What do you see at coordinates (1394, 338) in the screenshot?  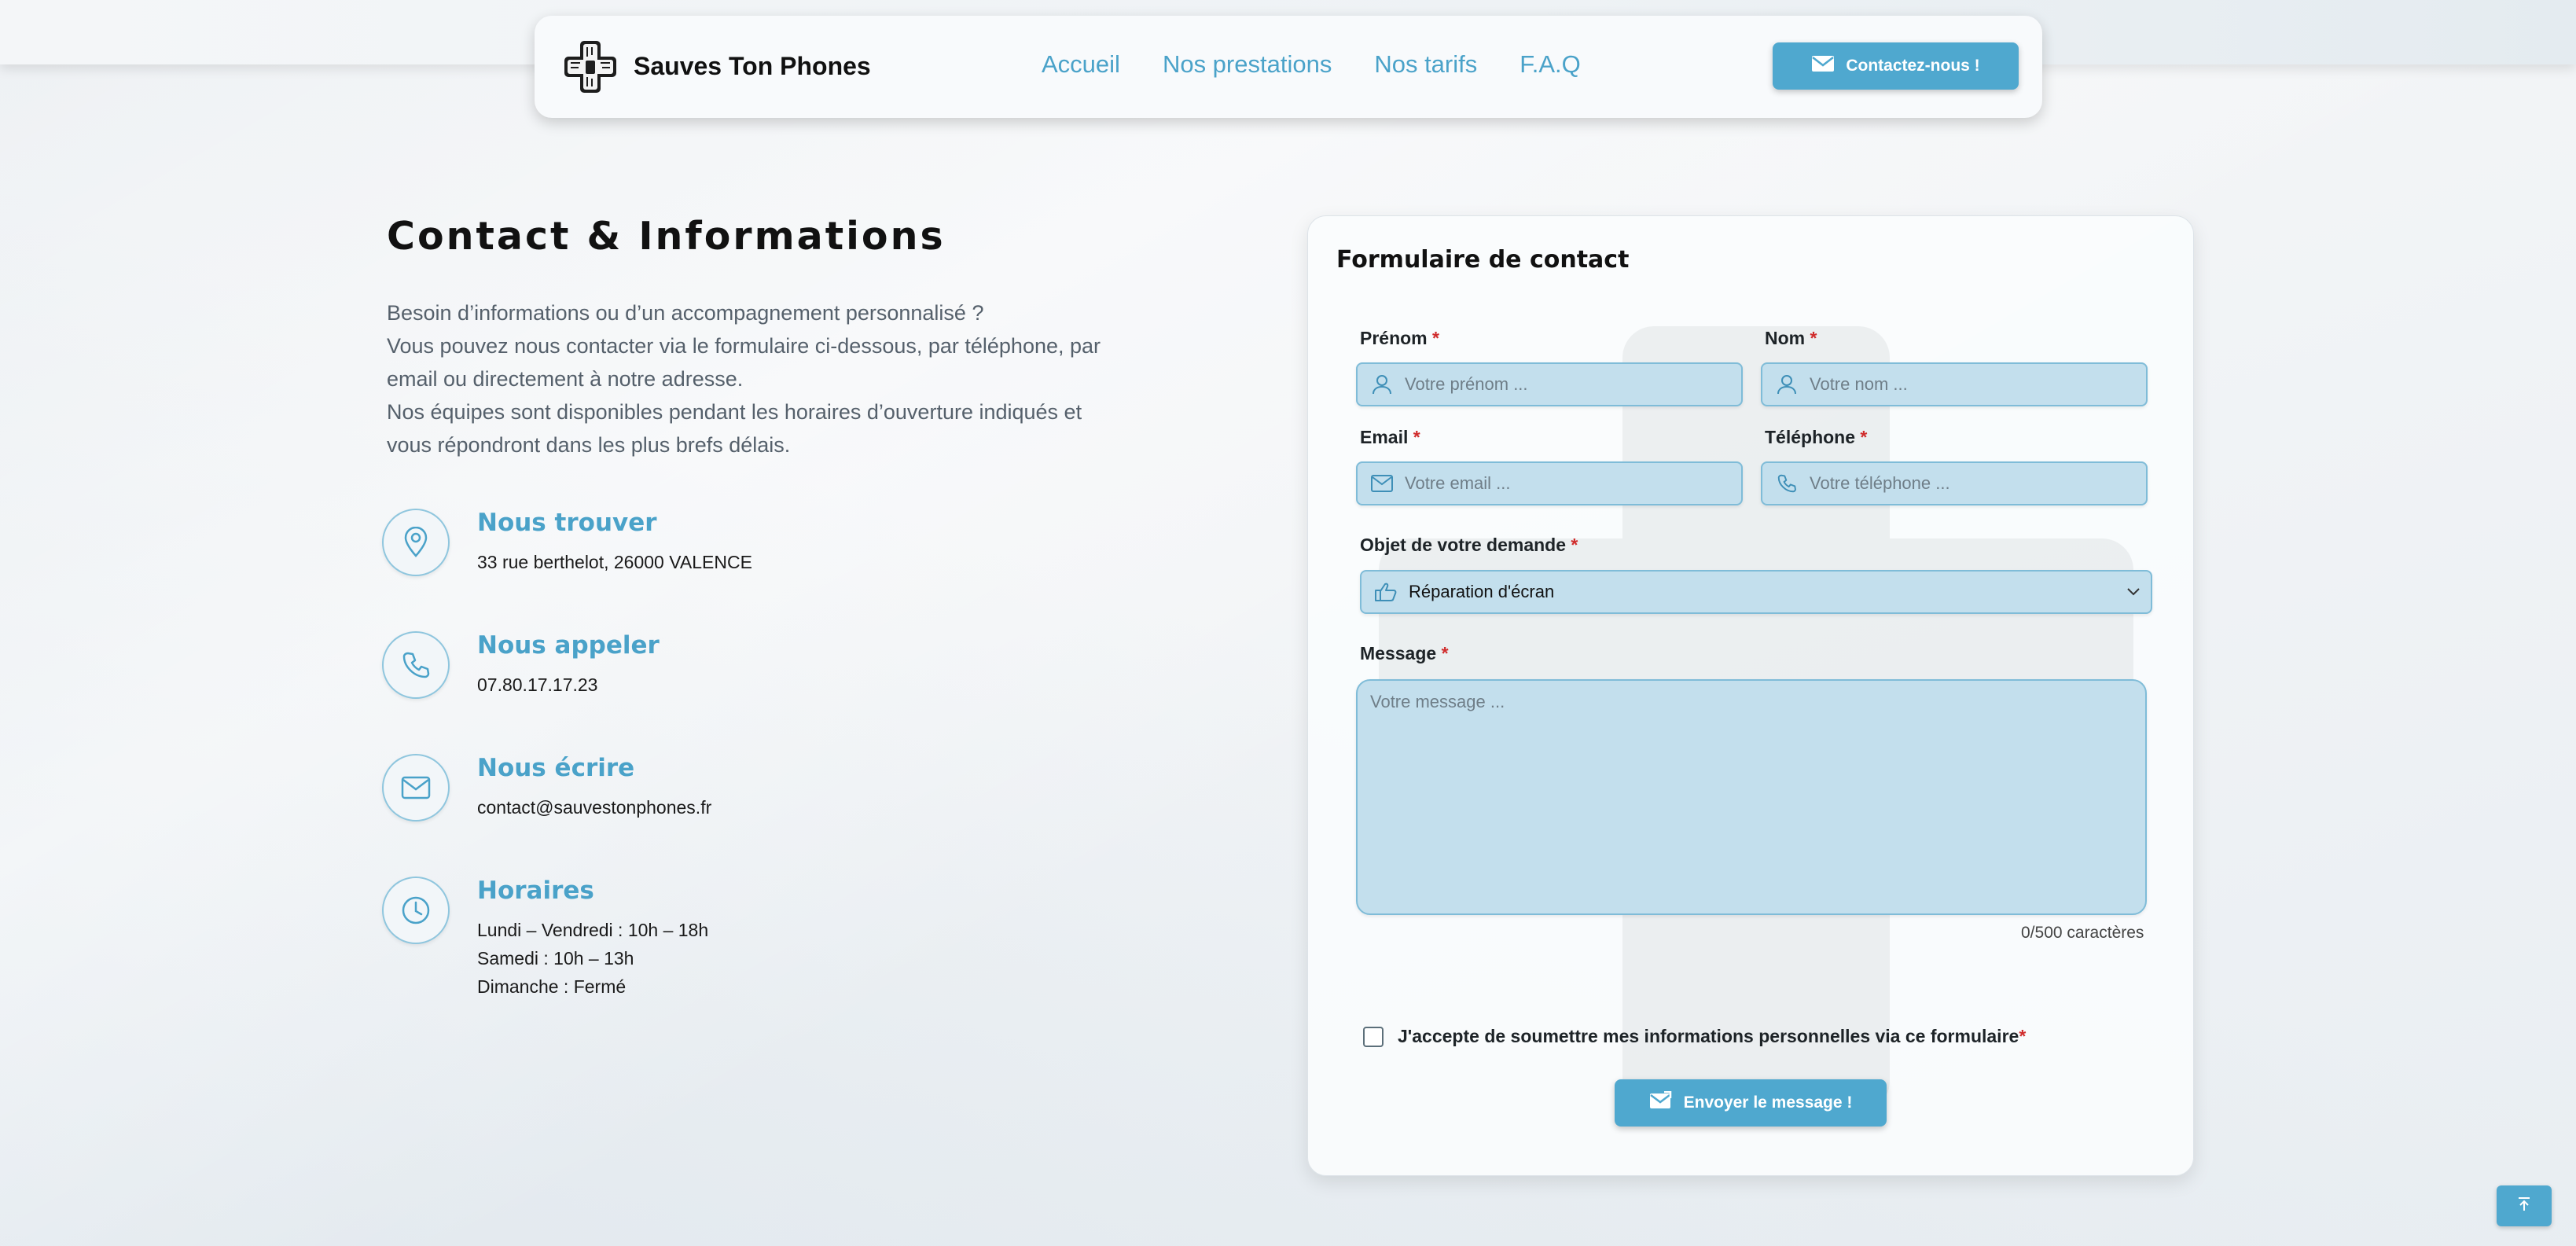 I see `firstname-label-text: Prénom` at bounding box center [1394, 338].